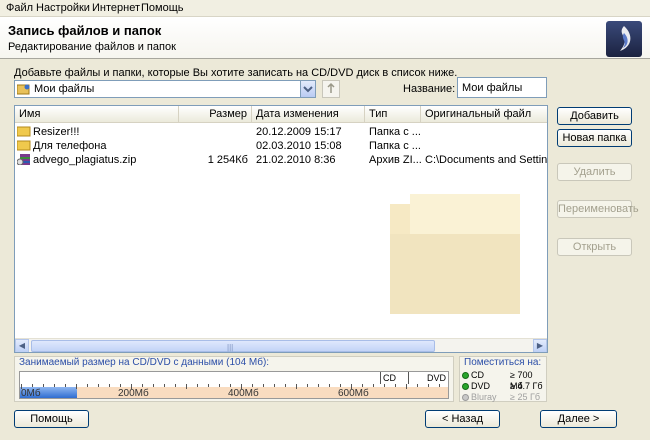 Image resolution: width=650 pixels, height=440 pixels. I want to click on column-header-date: Дата изменения, so click(308, 114).